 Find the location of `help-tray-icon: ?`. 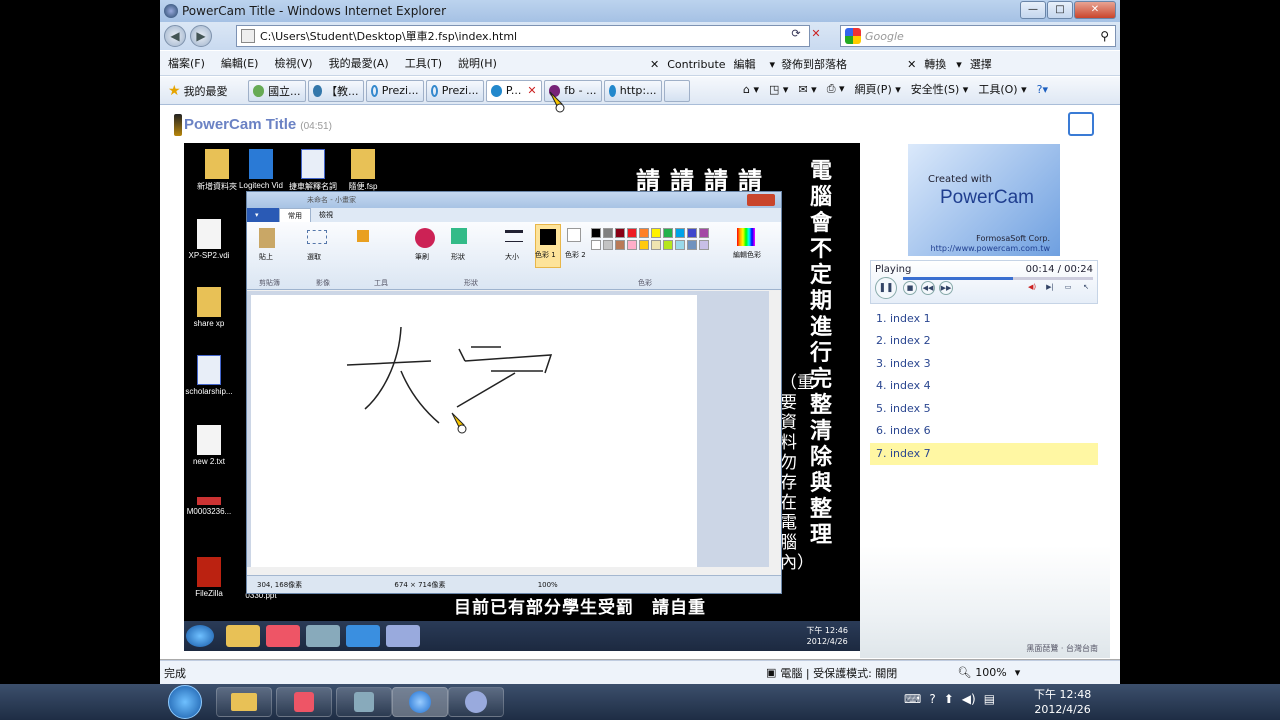

help-tray-icon: ? is located at coordinates (932, 699).